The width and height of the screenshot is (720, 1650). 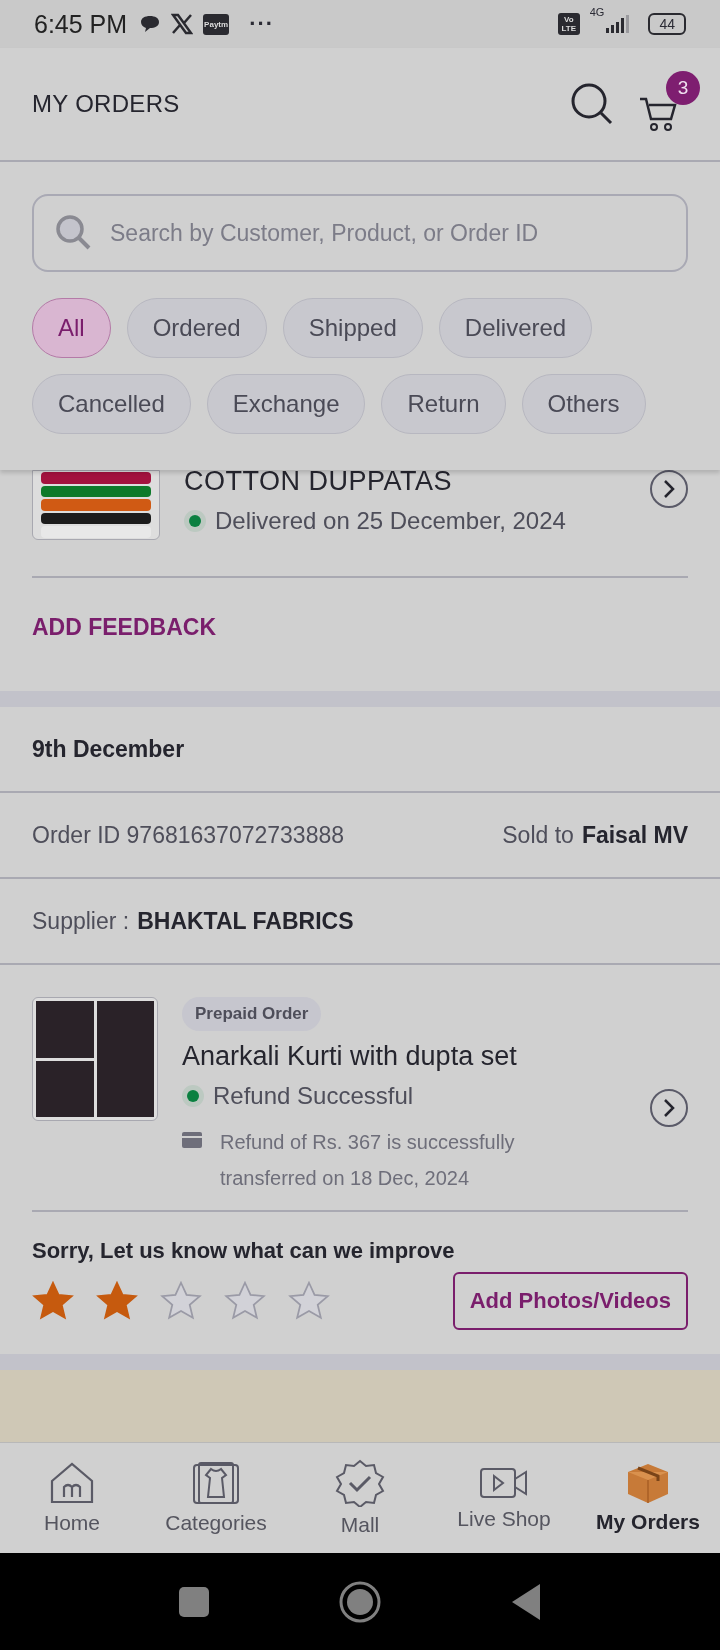 What do you see at coordinates (570, 1301) in the screenshot?
I see `add-photos-videos-button: Add Photos/Videos` at bounding box center [570, 1301].